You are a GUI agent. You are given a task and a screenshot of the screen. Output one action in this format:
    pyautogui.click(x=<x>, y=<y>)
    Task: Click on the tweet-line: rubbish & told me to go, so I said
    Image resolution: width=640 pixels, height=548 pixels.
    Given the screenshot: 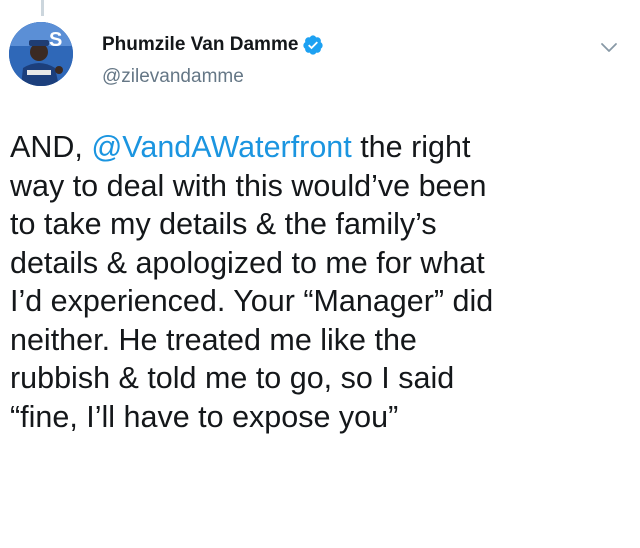 What is the action you would take?
    pyautogui.click(x=232, y=378)
    